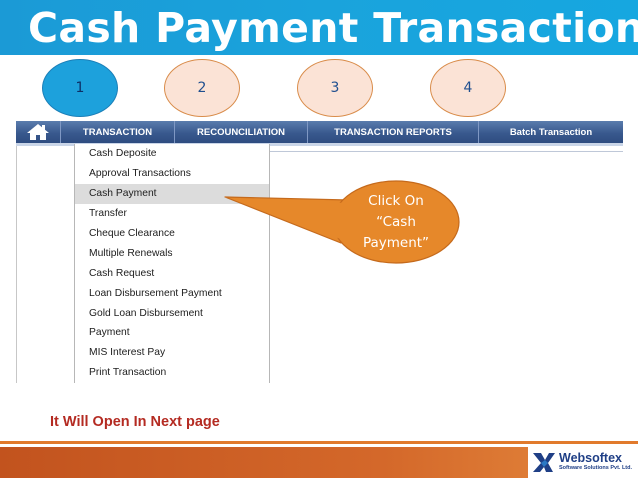 The image size is (638, 478). I want to click on callout-line-2: “Cash, so click(396, 222).